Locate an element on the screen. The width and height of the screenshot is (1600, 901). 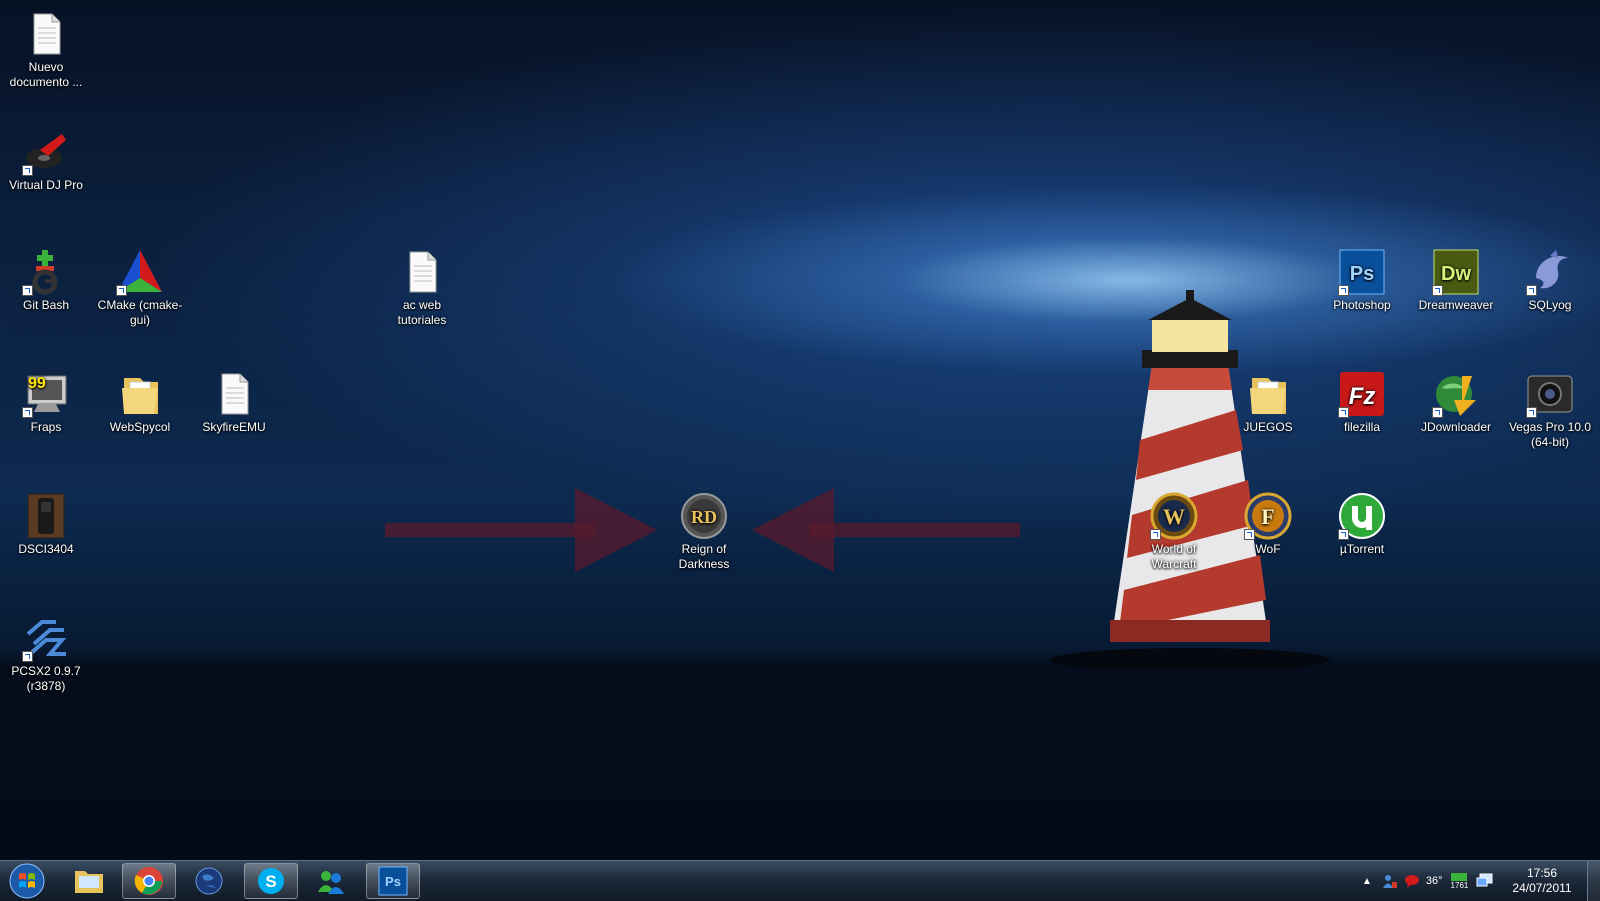
svg-text: 99 is located at coordinates (37, 383).